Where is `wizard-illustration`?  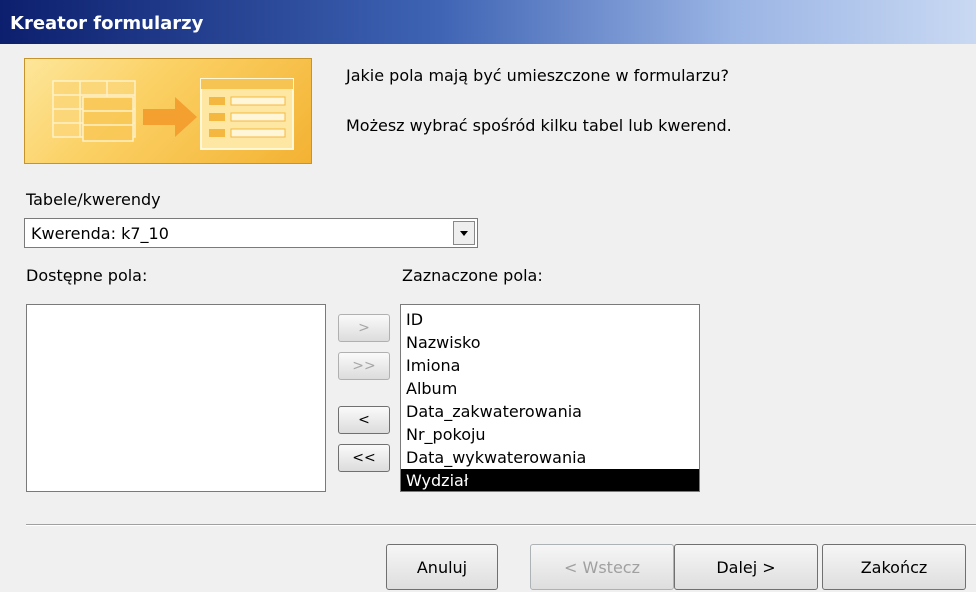 wizard-illustration is located at coordinates (168, 111).